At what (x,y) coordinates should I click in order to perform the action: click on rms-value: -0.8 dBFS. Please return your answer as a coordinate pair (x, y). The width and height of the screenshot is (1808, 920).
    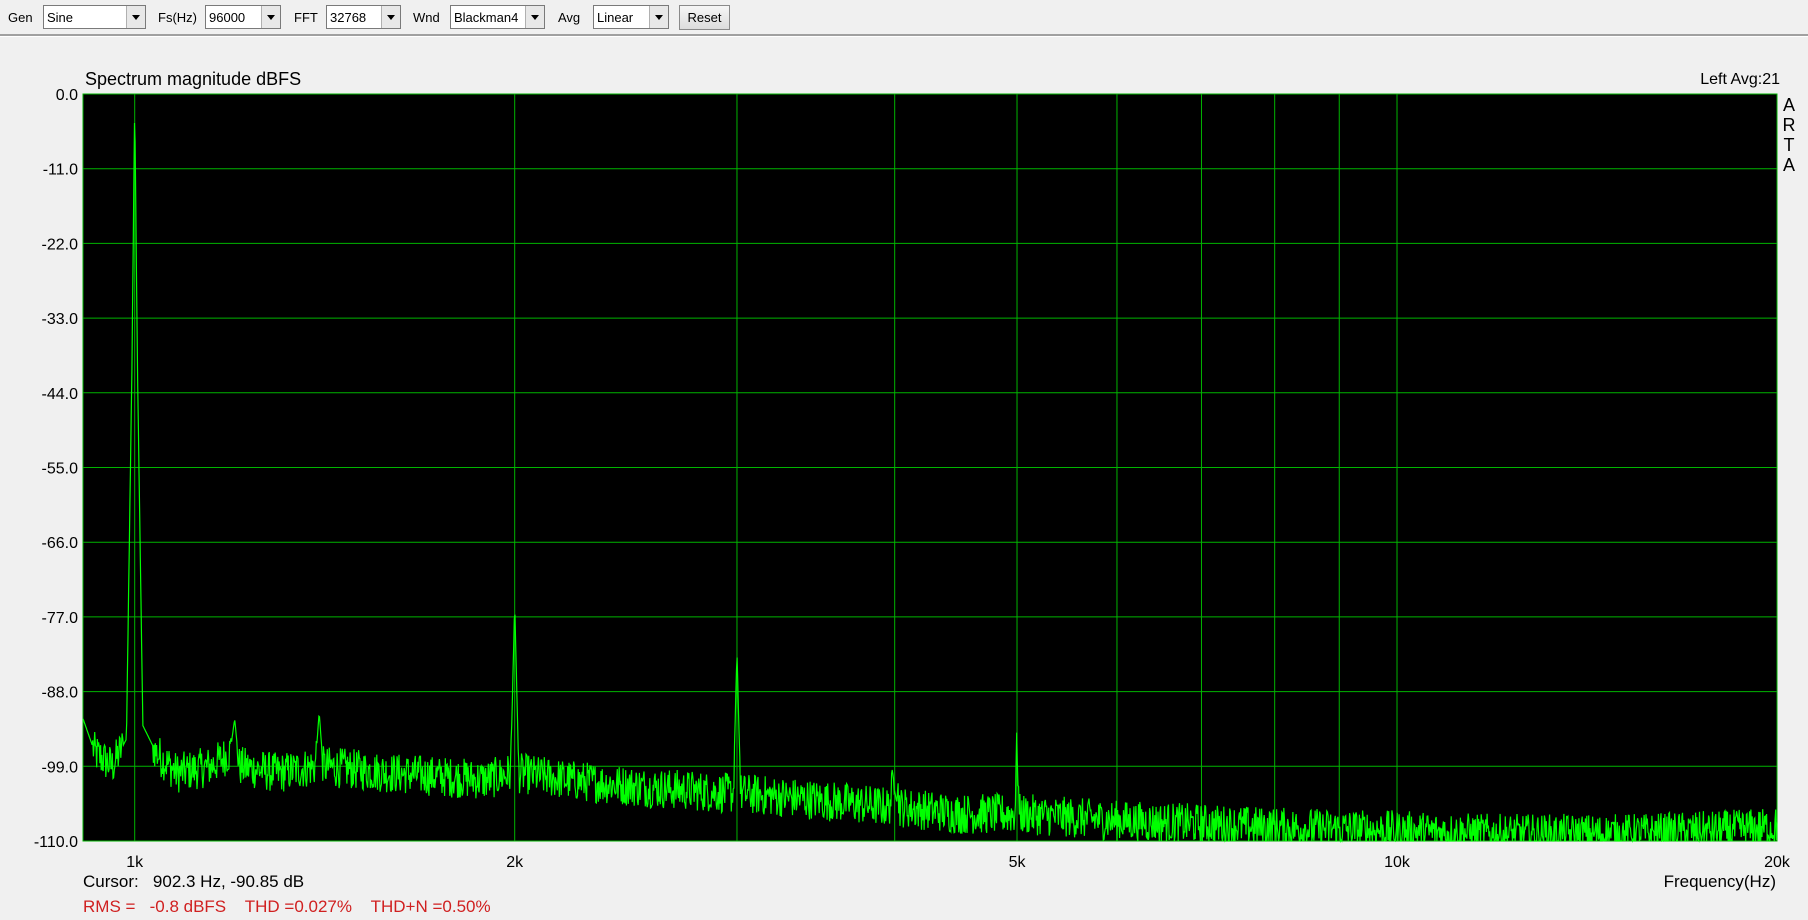
    Looking at the image, I should click on (188, 906).